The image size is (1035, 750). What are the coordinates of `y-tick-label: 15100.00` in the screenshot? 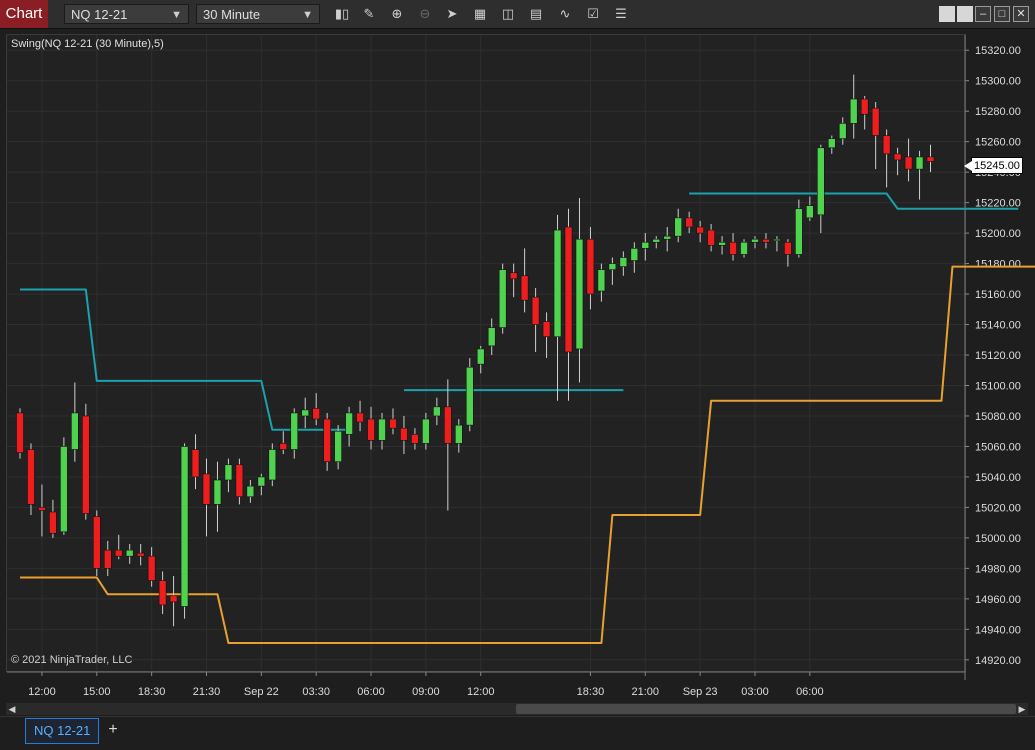 It's located at (998, 387).